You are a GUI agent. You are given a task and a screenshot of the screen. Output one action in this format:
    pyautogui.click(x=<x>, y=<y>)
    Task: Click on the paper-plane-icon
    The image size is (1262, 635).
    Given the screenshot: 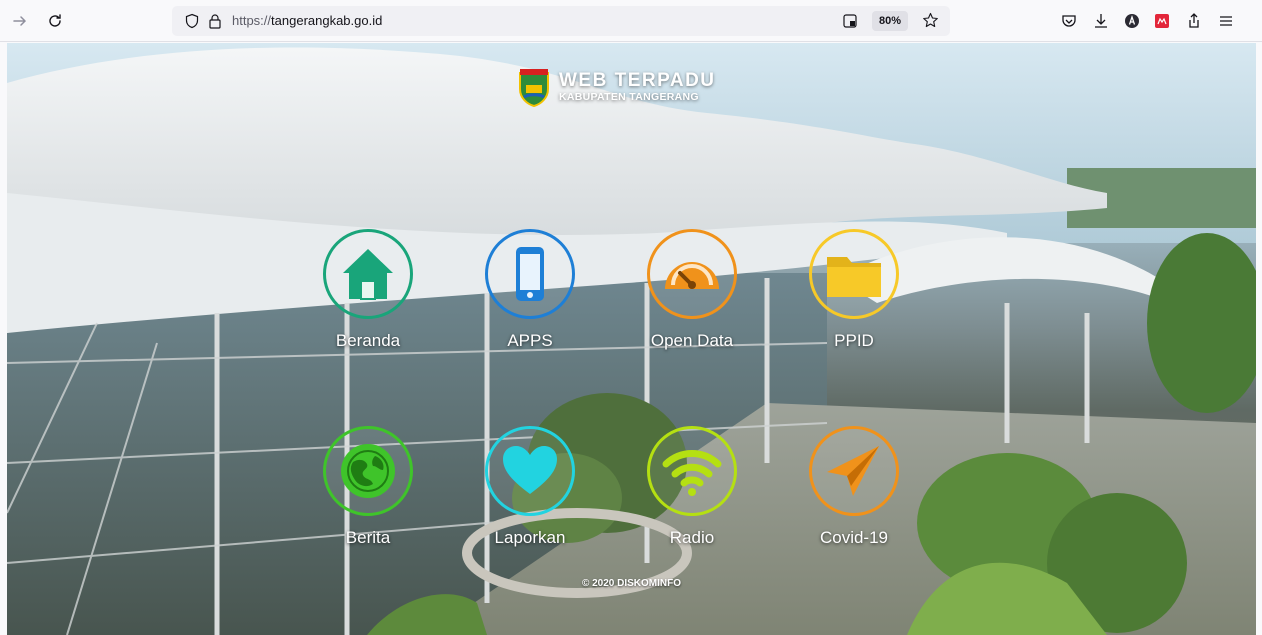 What is the action you would take?
    pyautogui.click(x=853, y=471)
    